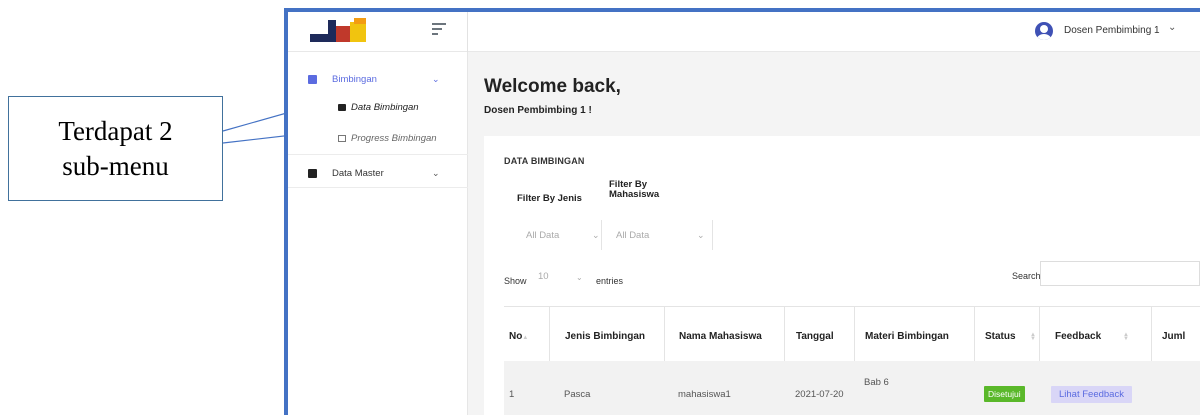 The width and height of the screenshot is (1200, 415). Describe the element at coordinates (342, 107) in the screenshot. I see `camera-icon` at that location.